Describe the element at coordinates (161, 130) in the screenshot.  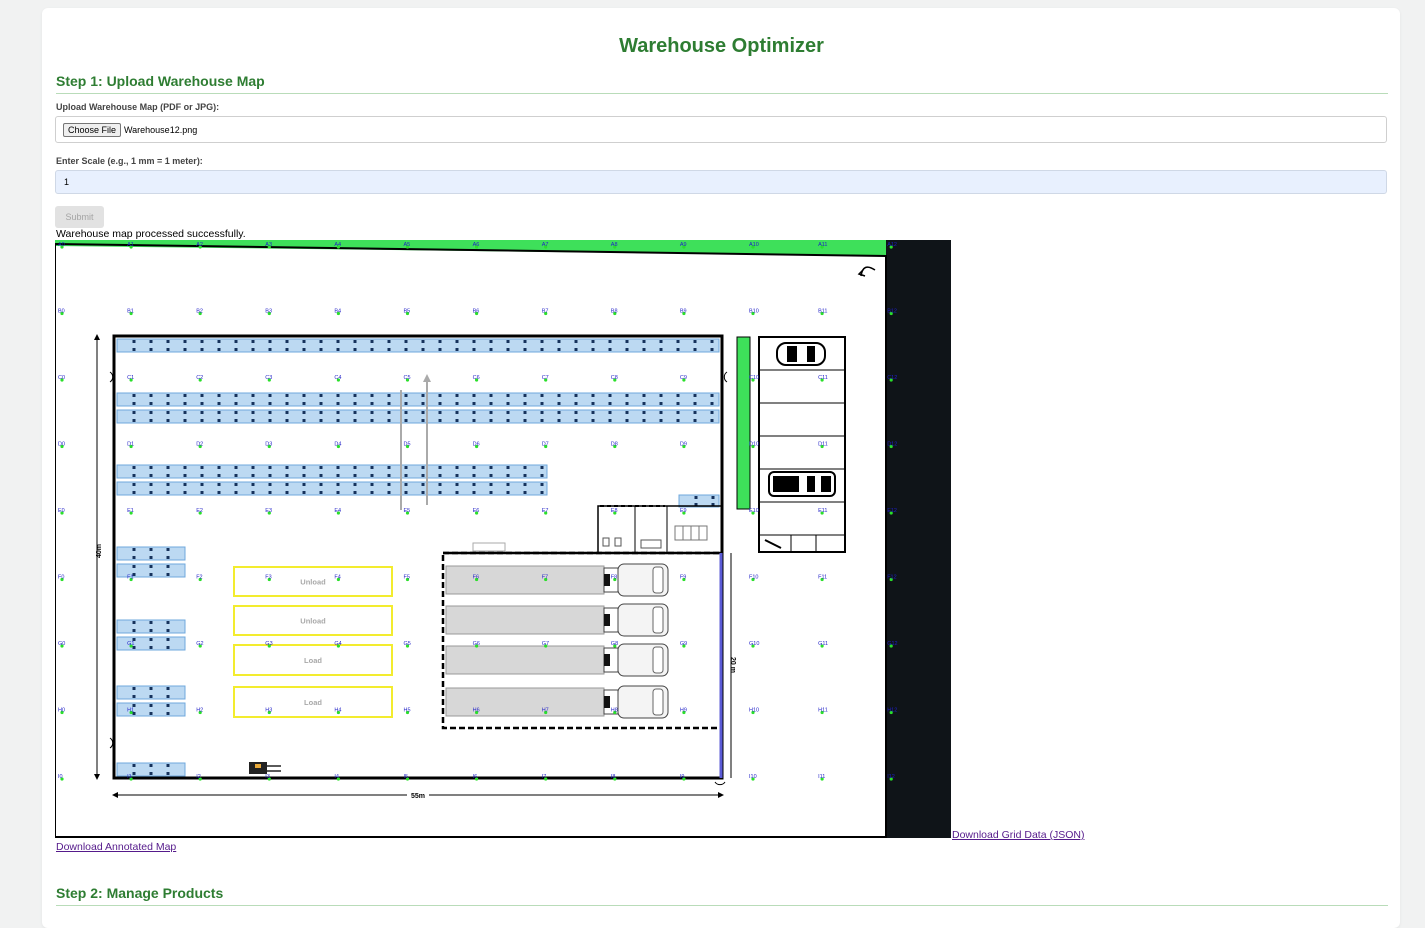
I see `selected-file-name: Warehouse12.png` at that location.